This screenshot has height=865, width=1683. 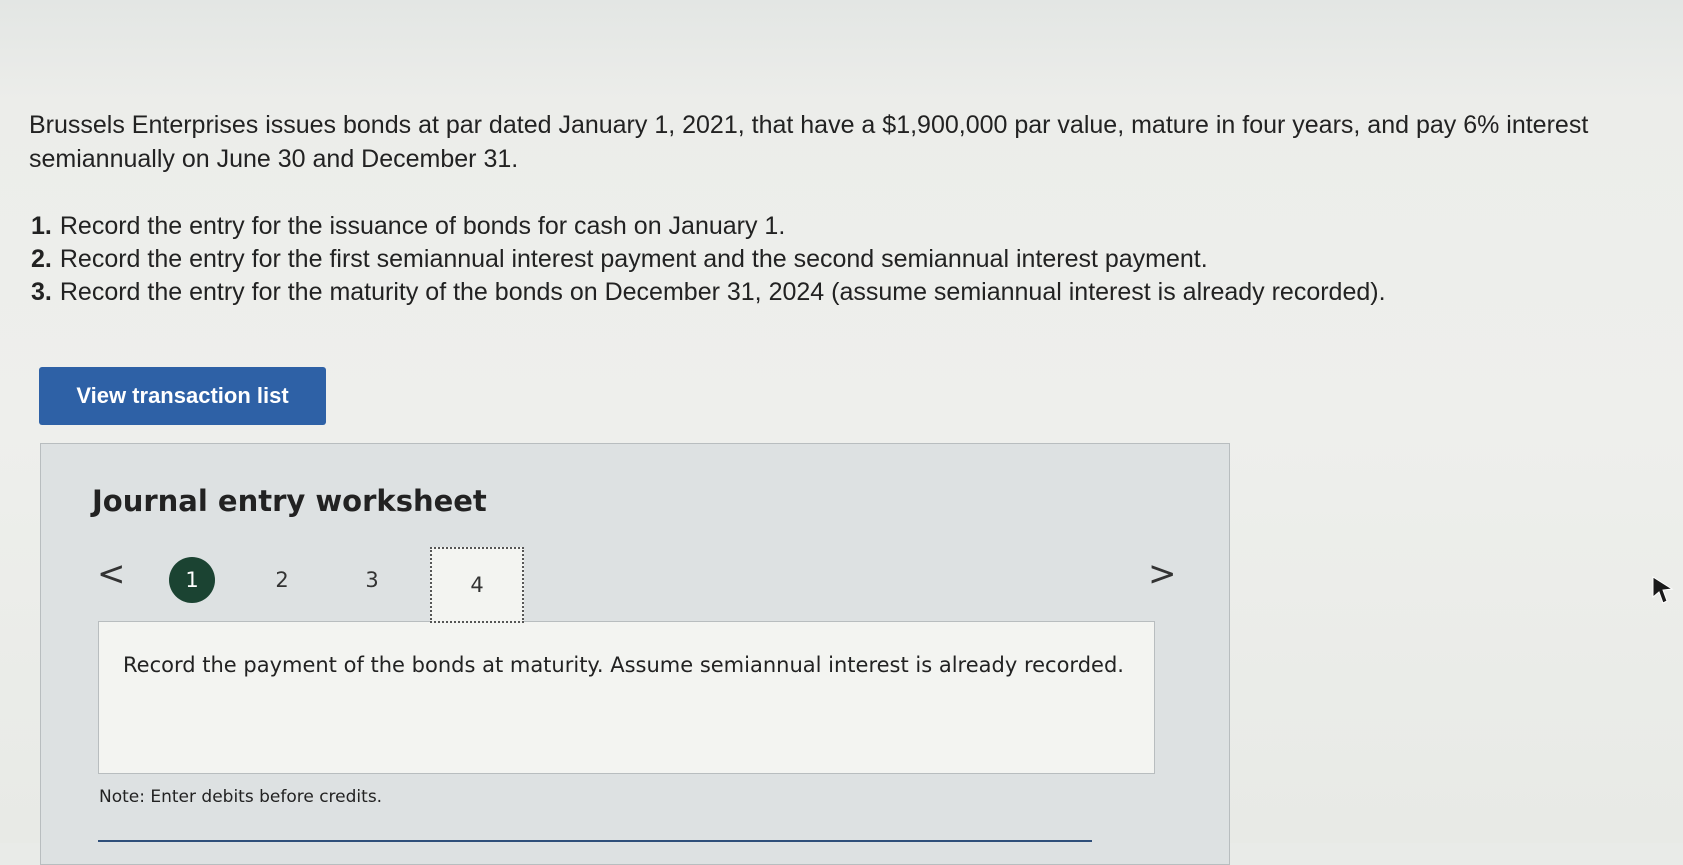 I want to click on step-4-button: 4, so click(x=477, y=585).